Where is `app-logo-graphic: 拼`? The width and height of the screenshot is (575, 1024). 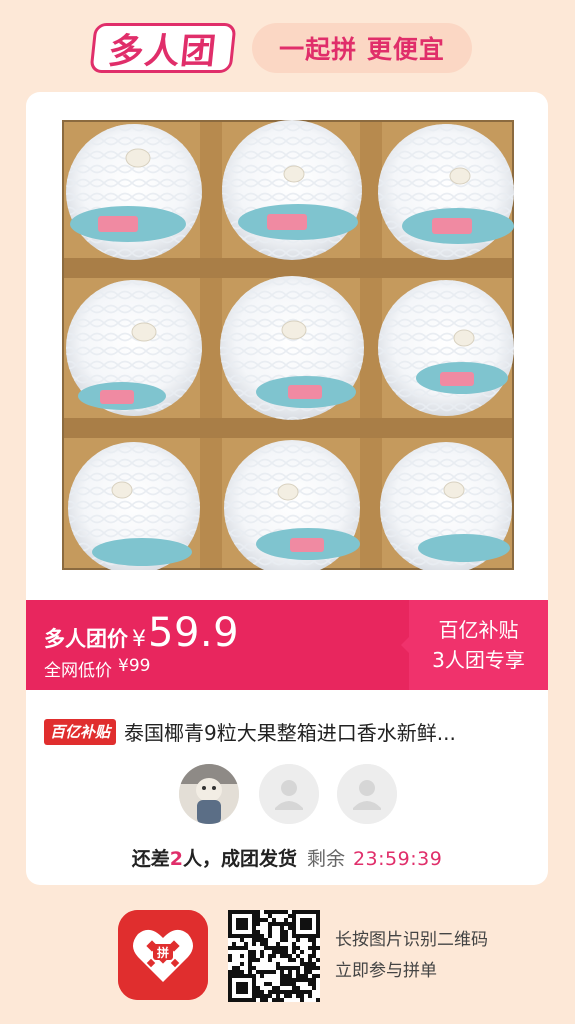
app-logo-graphic: 拼 is located at coordinates (163, 955).